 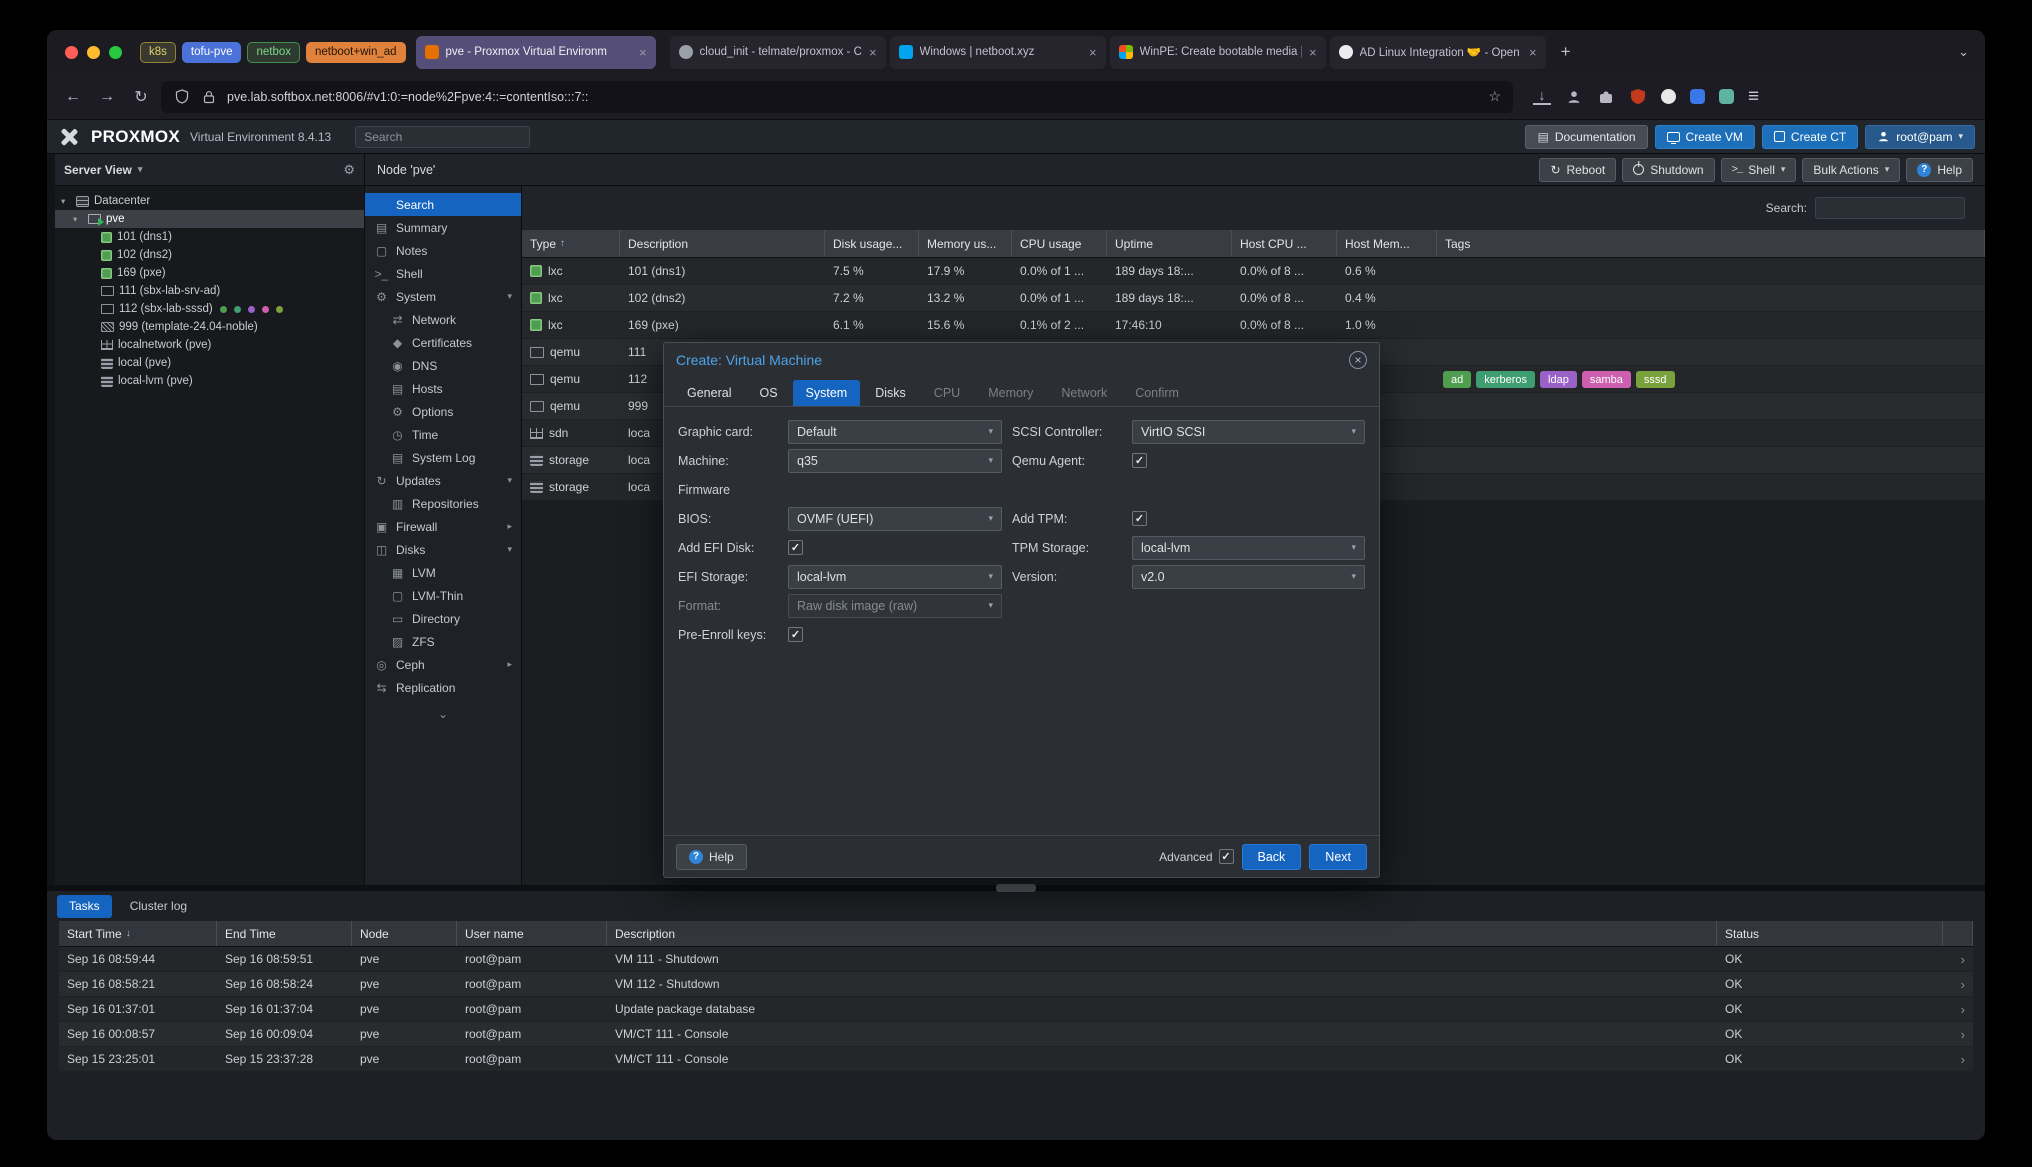 I want to click on tpm-storage-select: local-lvm ▾, so click(x=1248, y=547).